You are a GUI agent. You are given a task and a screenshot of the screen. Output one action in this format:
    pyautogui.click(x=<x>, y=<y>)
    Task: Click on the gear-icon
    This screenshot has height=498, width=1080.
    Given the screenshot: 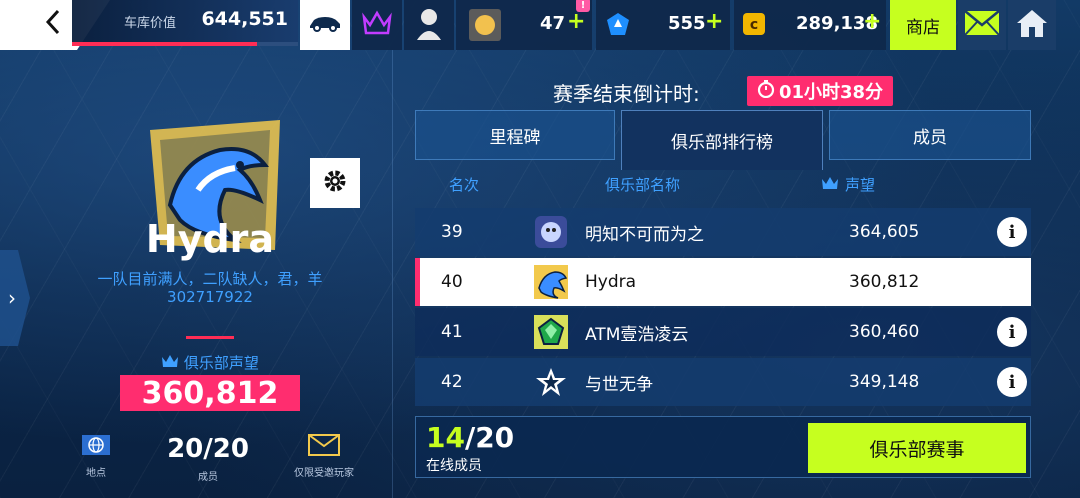 What is the action you would take?
    pyautogui.click(x=335, y=183)
    